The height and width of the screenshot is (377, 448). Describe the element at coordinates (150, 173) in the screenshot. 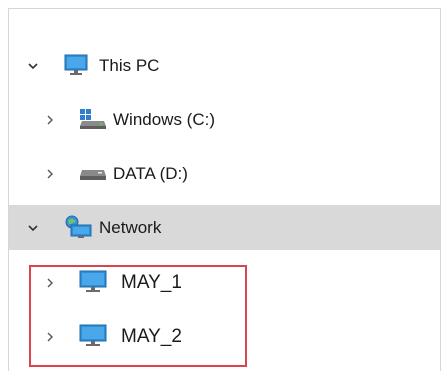

I see `tree-item-label: DATA (D:)` at that location.